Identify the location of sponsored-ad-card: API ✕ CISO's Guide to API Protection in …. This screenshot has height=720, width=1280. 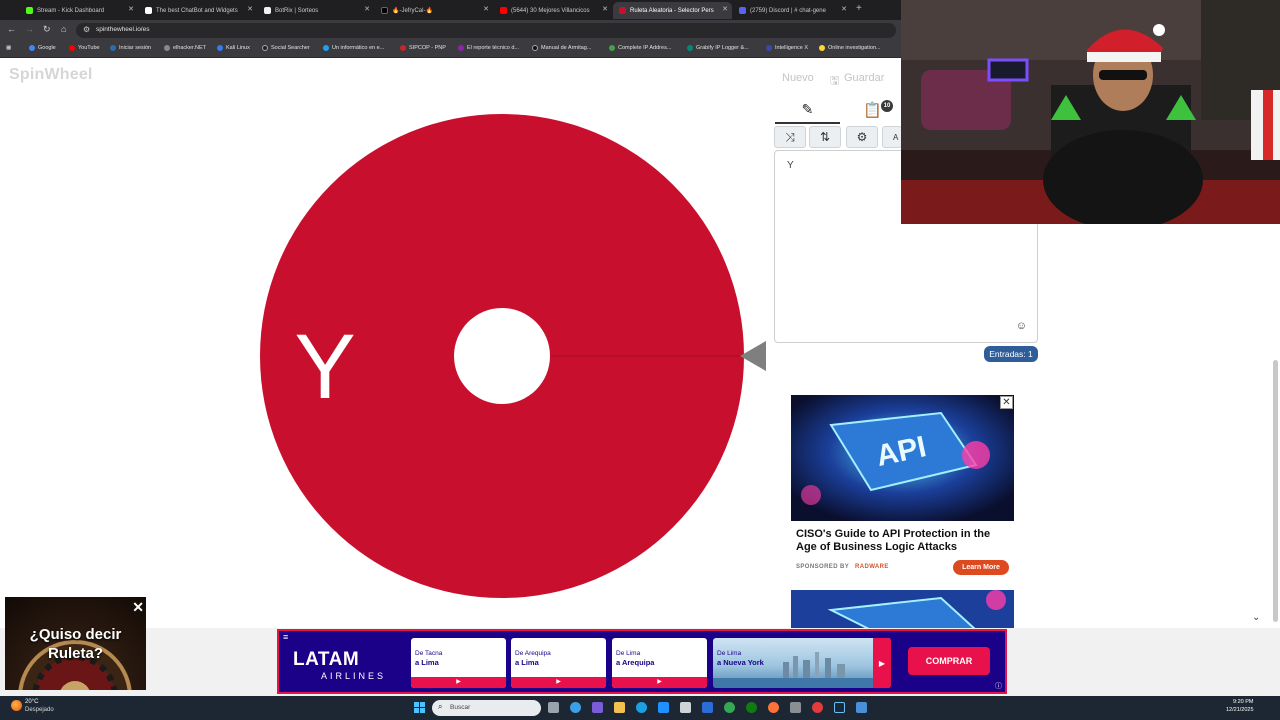
(902, 487).